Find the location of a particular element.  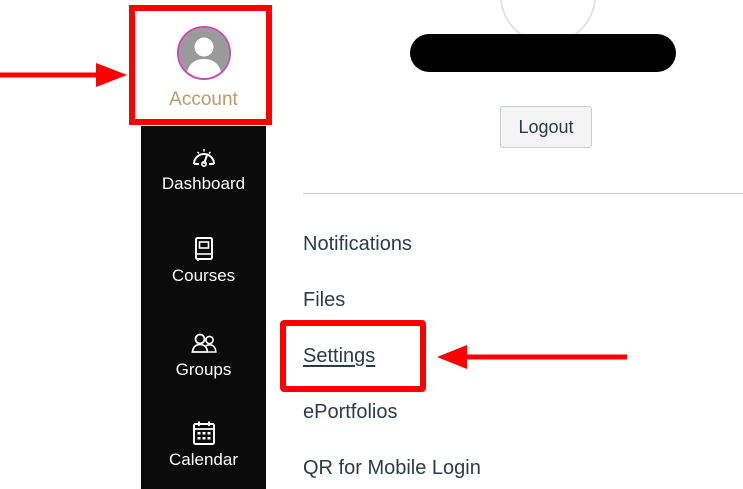

files-link: Files is located at coordinates (324, 300).